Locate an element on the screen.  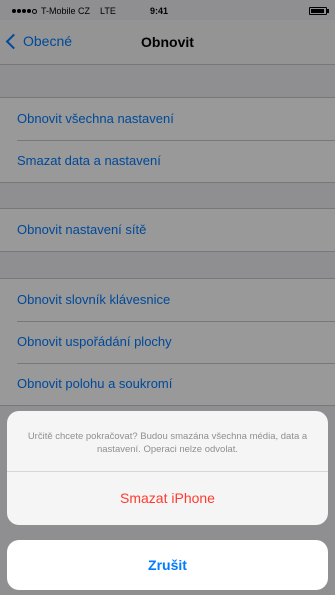
cancel-button: Zrušit is located at coordinates (167, 565).